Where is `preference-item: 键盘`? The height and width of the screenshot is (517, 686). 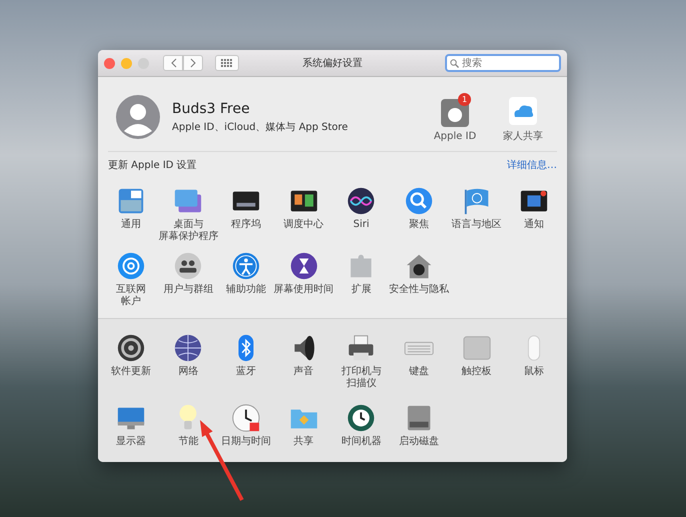
preference-item: 键盘 is located at coordinates (419, 363).